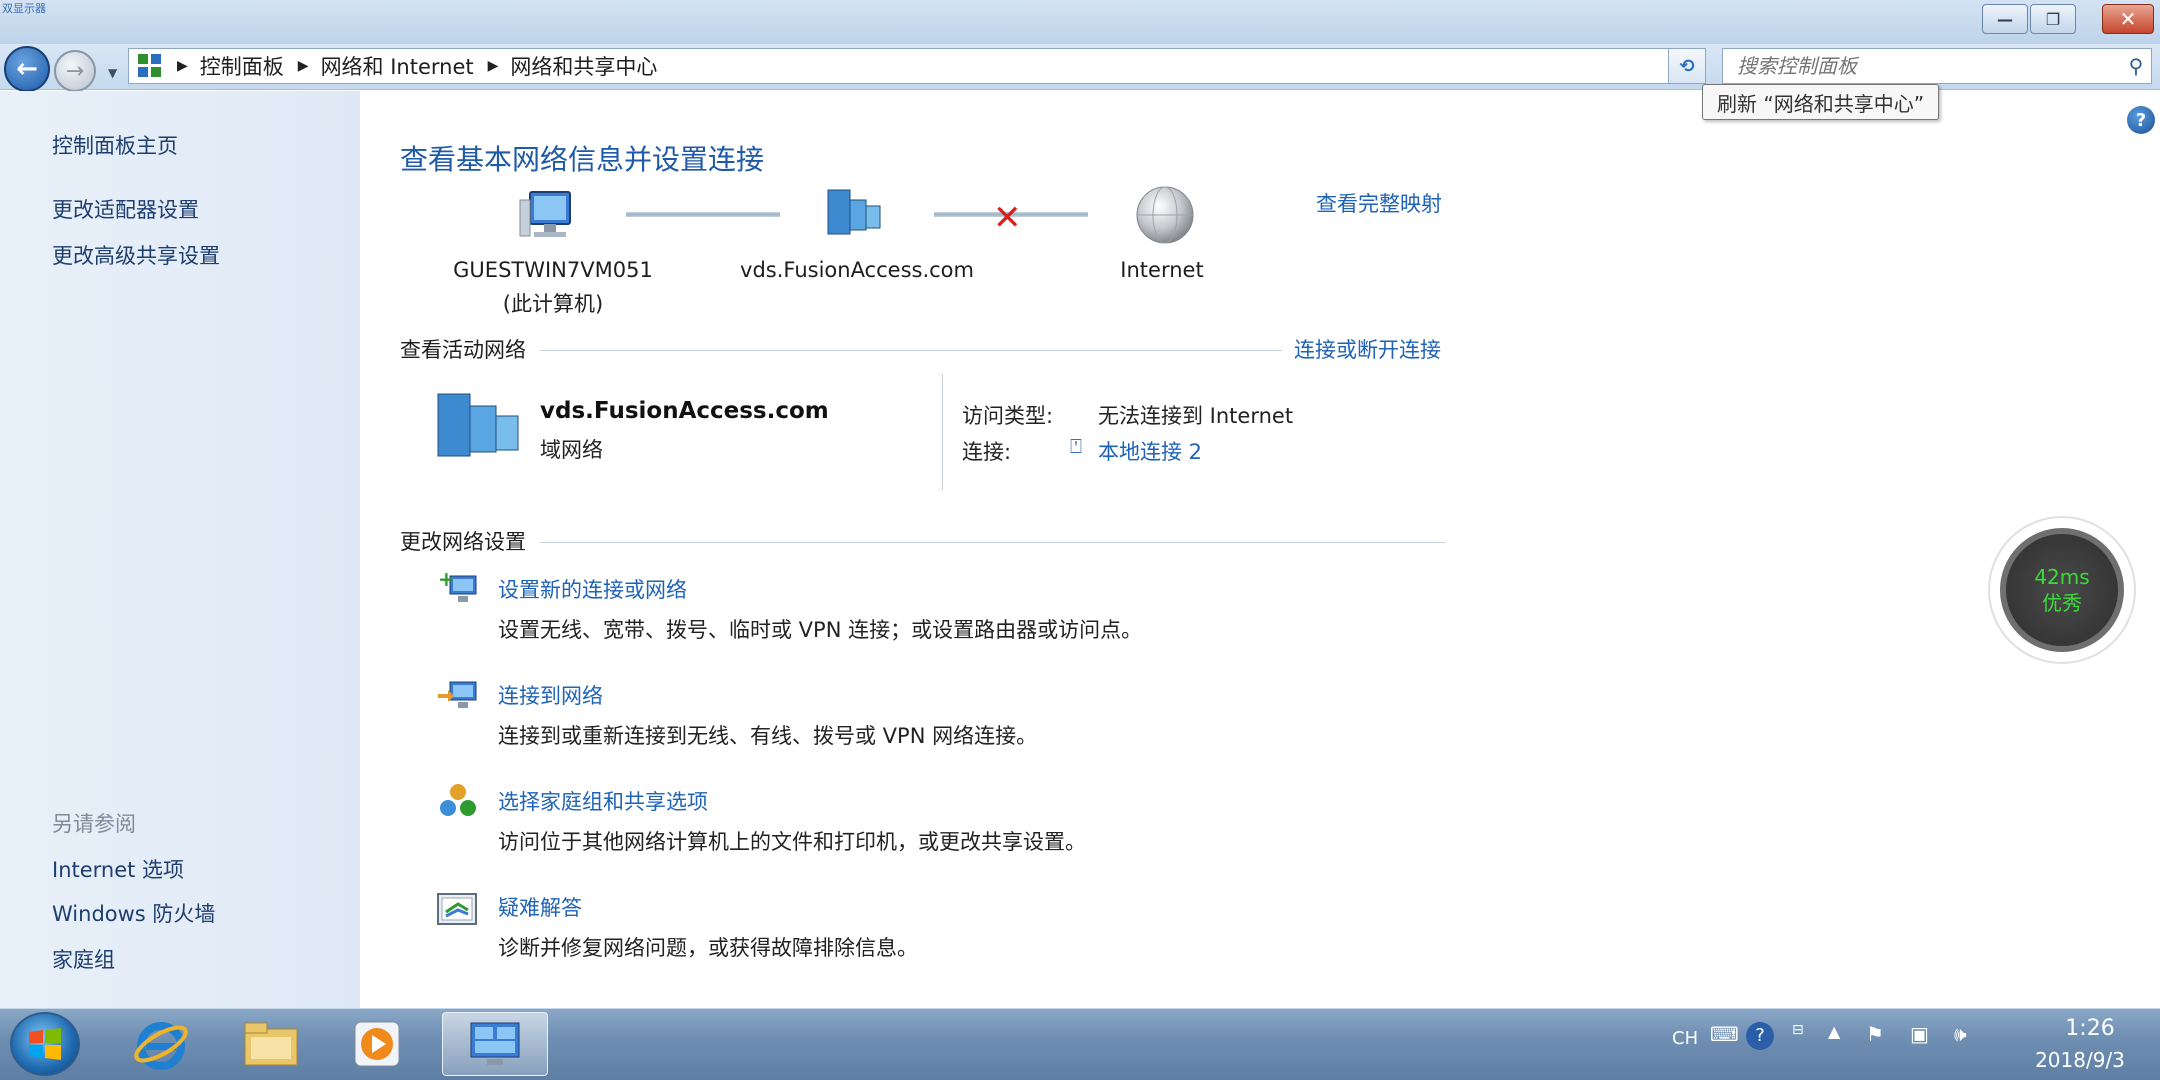  I want to click on full-map-link: 查看完整映射, so click(1379, 203).